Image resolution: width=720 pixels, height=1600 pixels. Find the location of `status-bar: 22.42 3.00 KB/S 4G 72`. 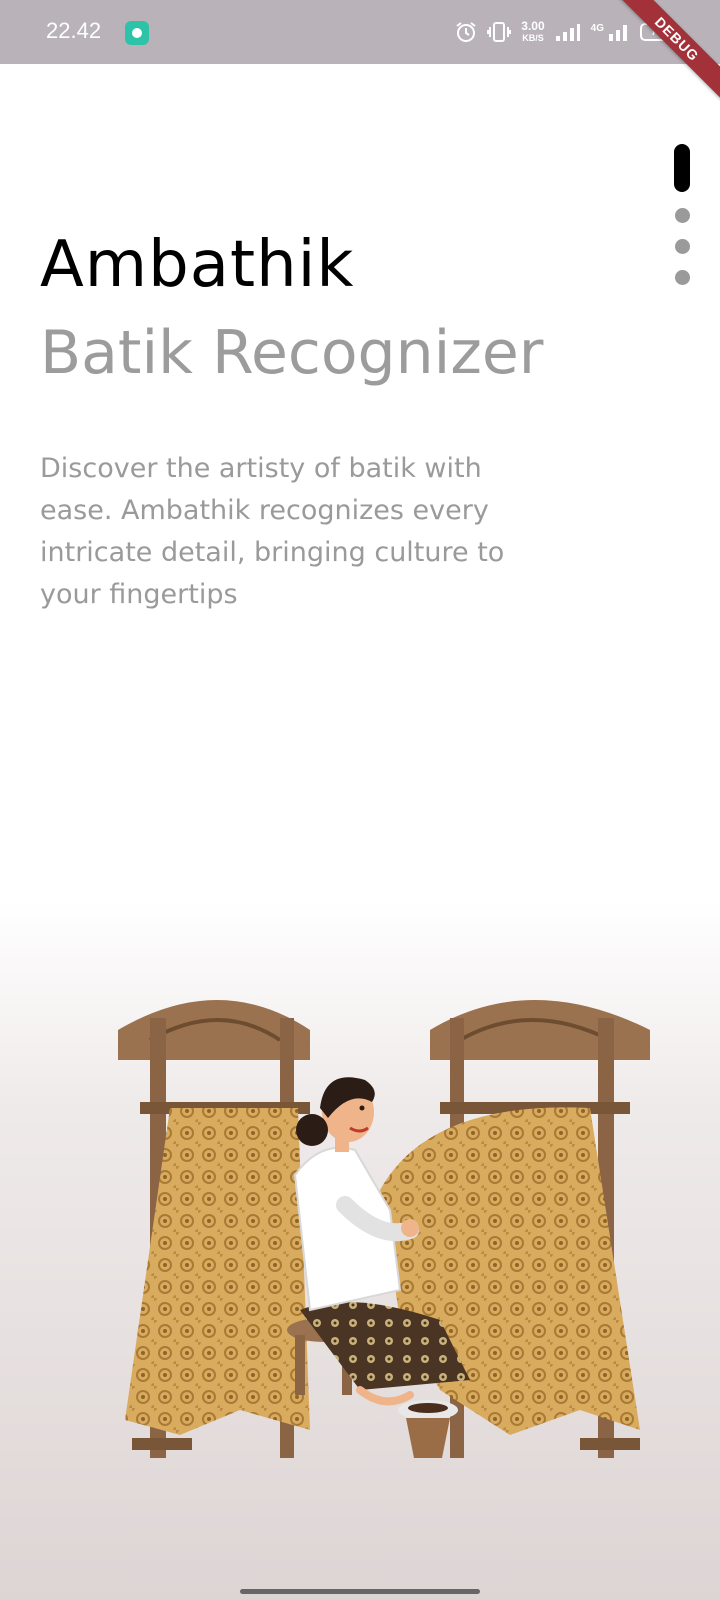

status-bar: 22.42 3.00 KB/S 4G 72 is located at coordinates (360, 32).